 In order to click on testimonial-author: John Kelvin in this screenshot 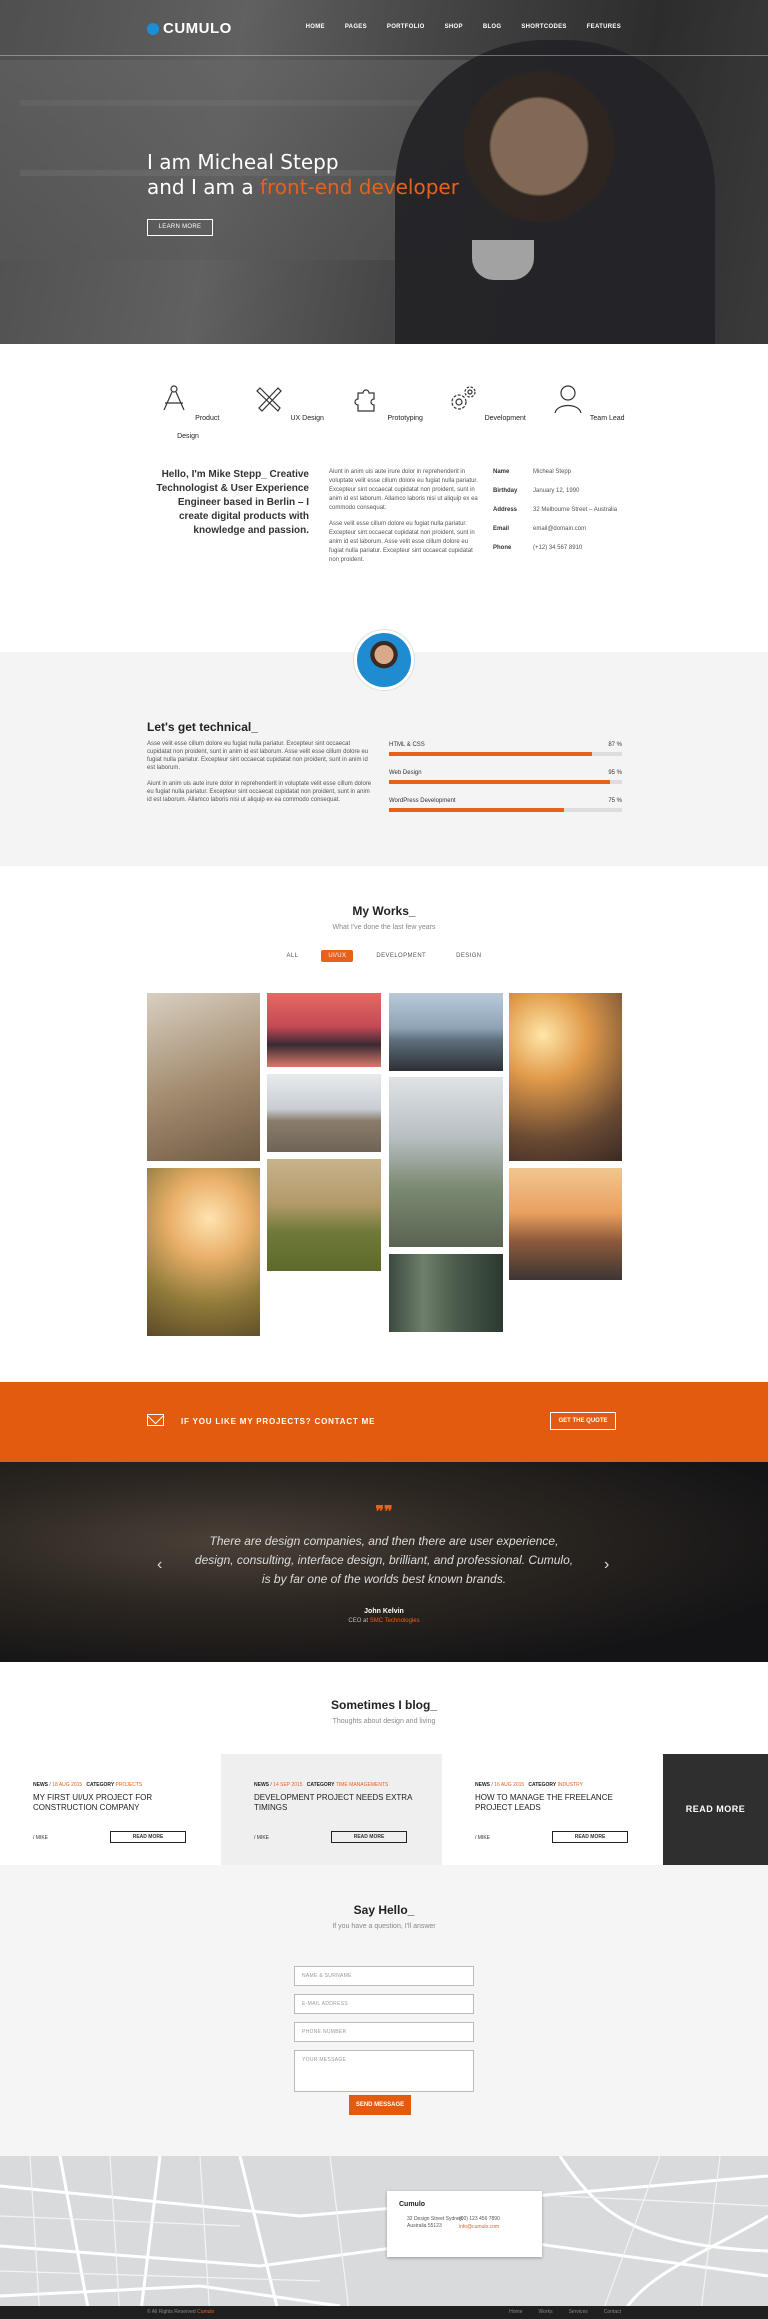, I will do `click(384, 1611)`.